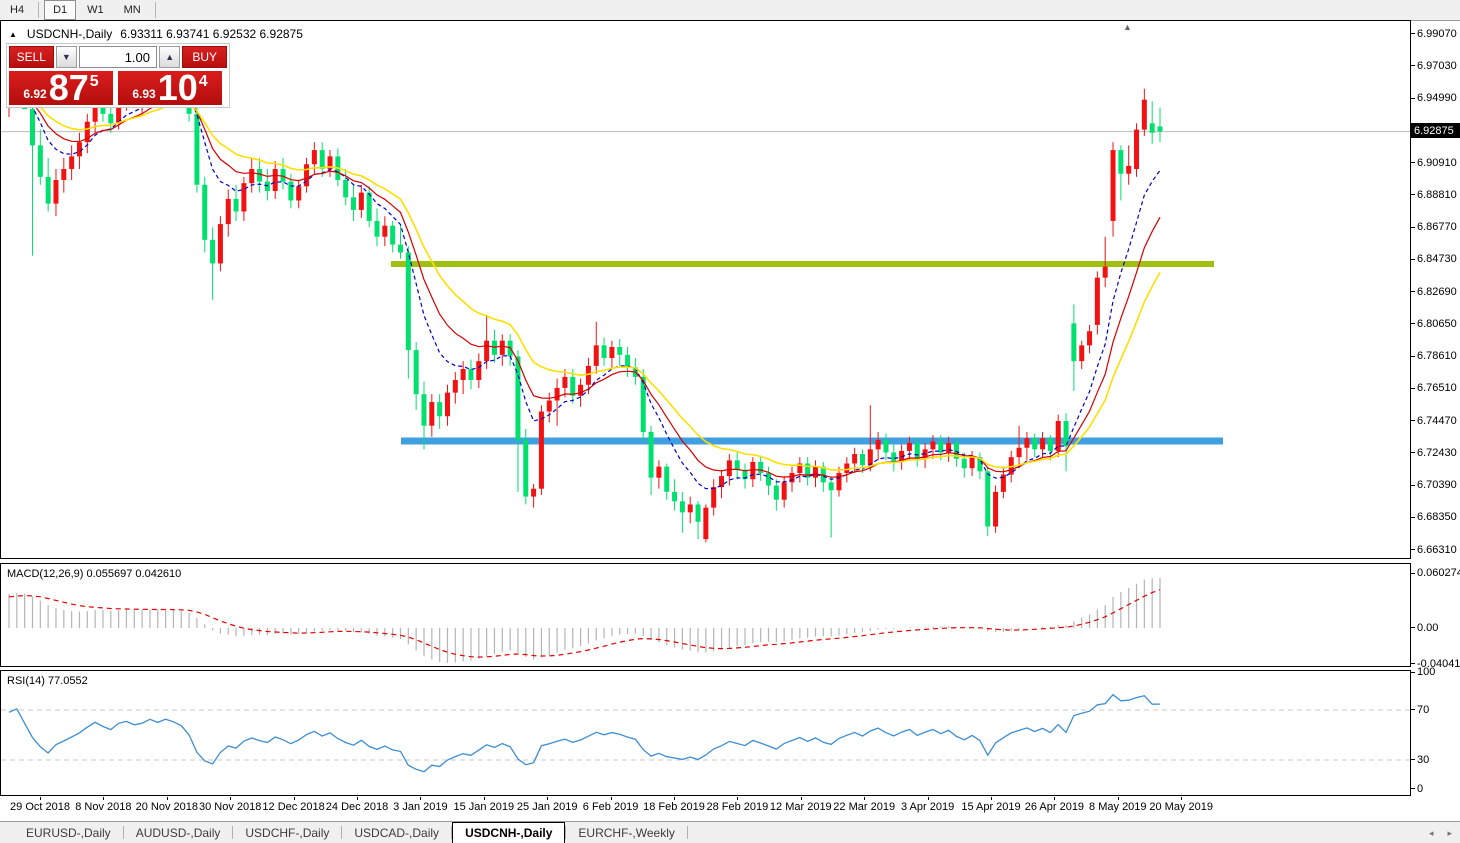 The width and height of the screenshot is (1460, 843). I want to click on volume-decrease-button: ▼, so click(66, 57).